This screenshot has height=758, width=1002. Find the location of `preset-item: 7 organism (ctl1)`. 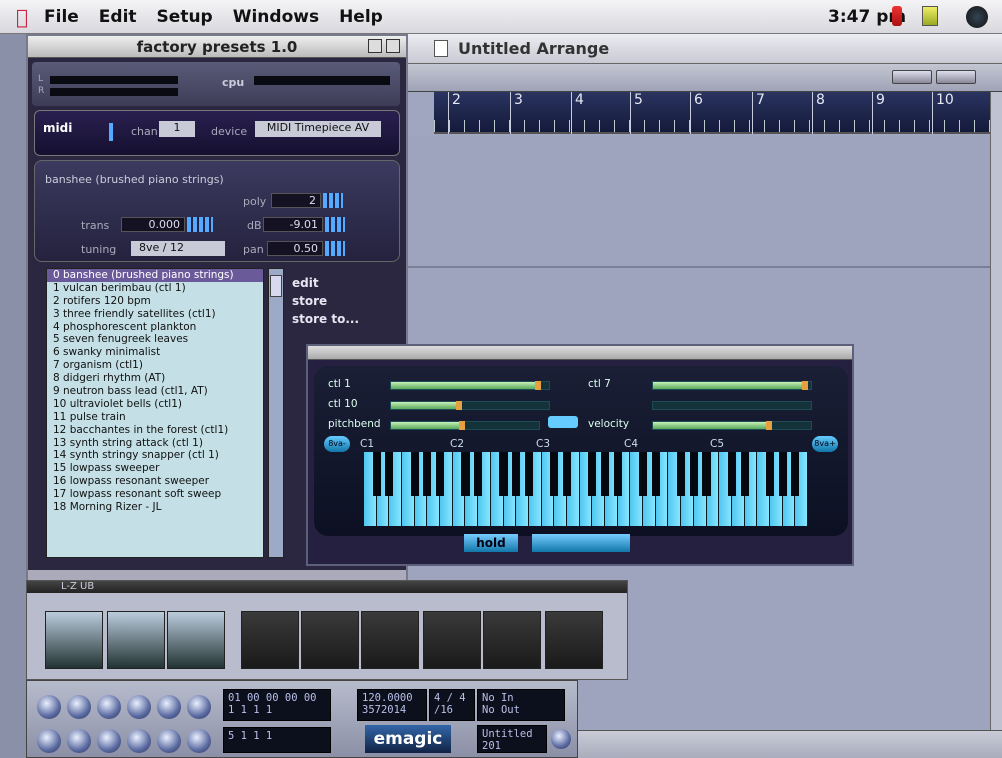

preset-item: 7 organism (ctl1) is located at coordinates (155, 365).